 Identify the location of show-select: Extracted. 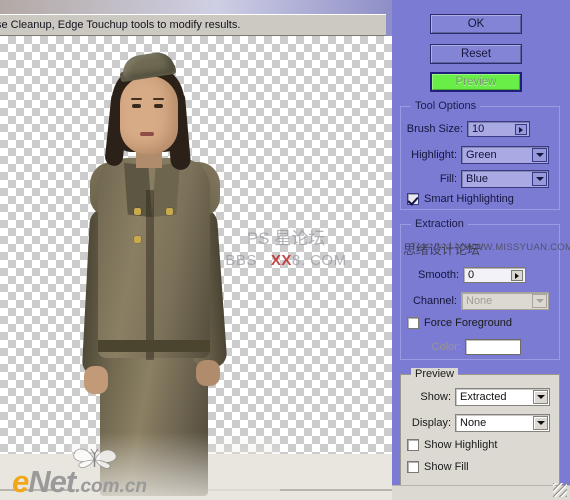
(502, 397).